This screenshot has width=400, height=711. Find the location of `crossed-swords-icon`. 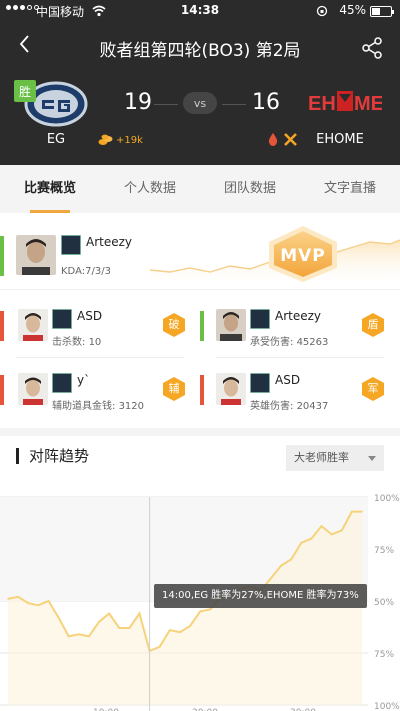

crossed-swords-icon is located at coordinates (290, 139).